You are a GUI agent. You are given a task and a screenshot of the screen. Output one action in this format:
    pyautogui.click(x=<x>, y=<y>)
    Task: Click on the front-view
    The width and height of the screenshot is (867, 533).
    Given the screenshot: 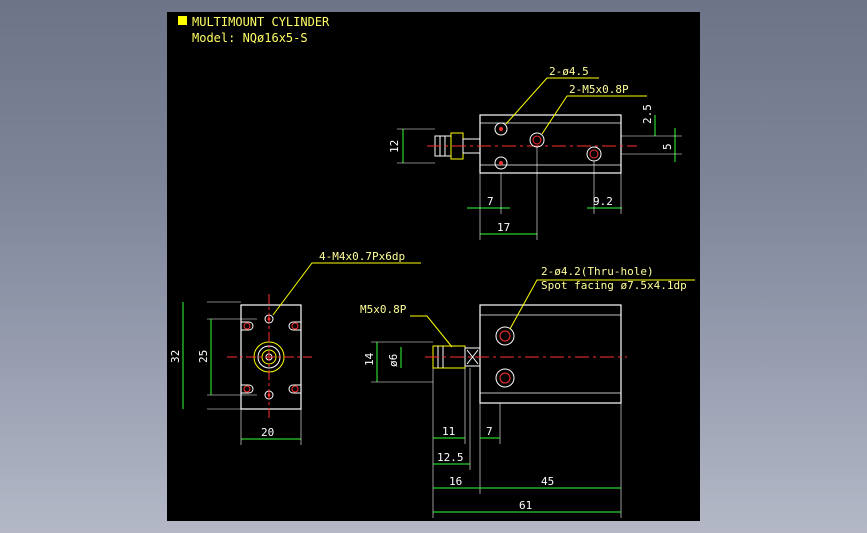 What is the action you would take?
    pyautogui.click(x=301, y=353)
    